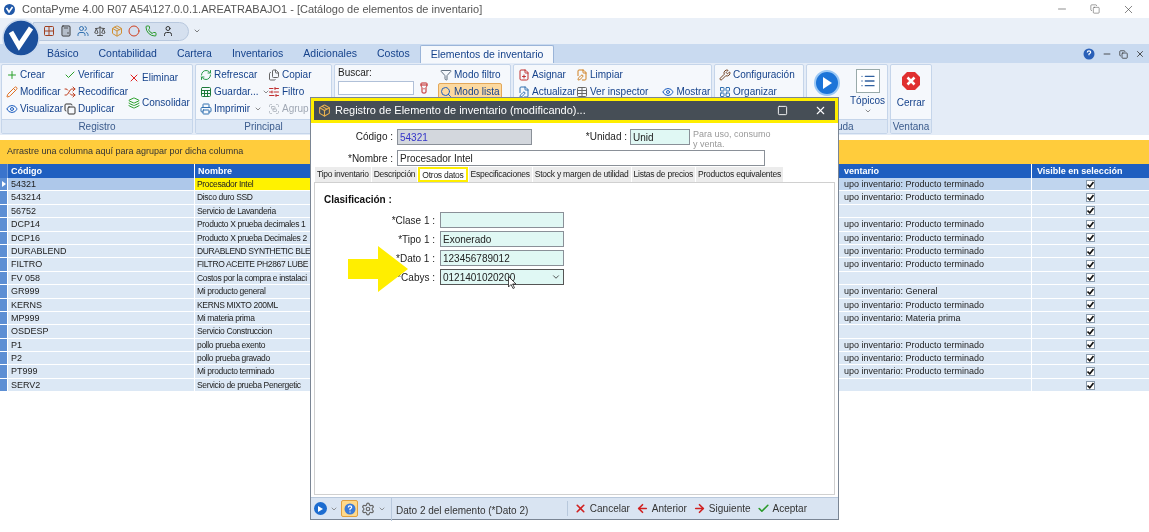 This screenshot has height=532, width=1149. What do you see at coordinates (231, 291) in the screenshot?
I see `table-cell-text: Mi producto general` at bounding box center [231, 291].